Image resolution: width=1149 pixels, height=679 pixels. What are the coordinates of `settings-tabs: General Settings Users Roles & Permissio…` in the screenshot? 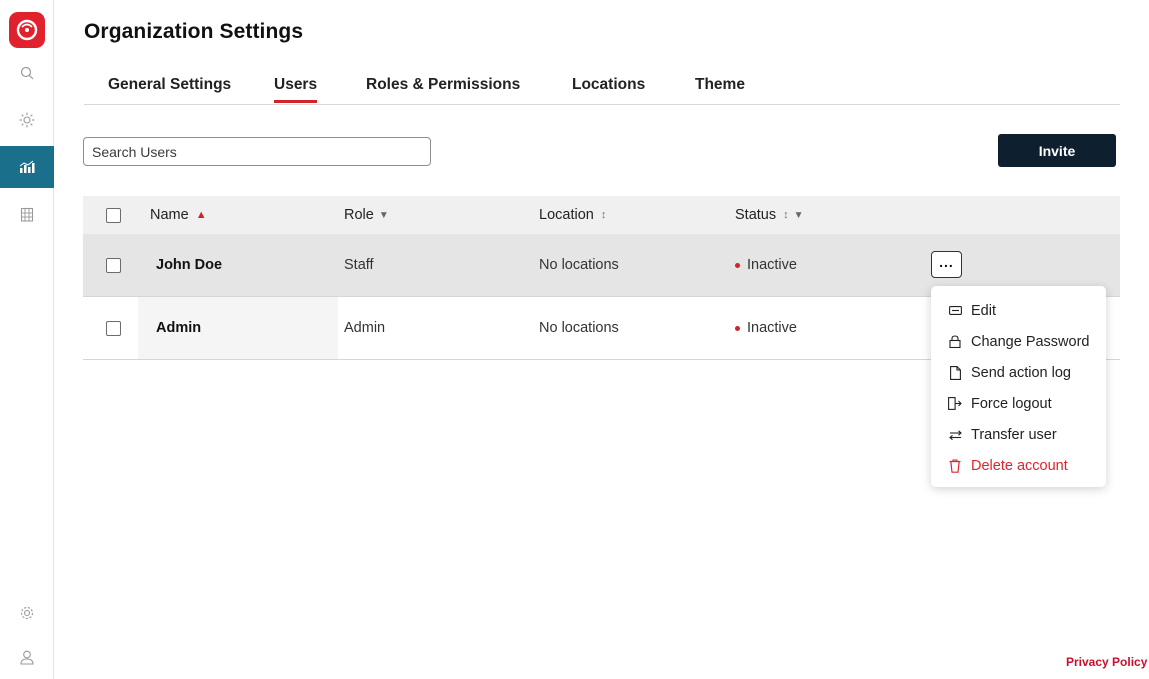 It's located at (602, 87).